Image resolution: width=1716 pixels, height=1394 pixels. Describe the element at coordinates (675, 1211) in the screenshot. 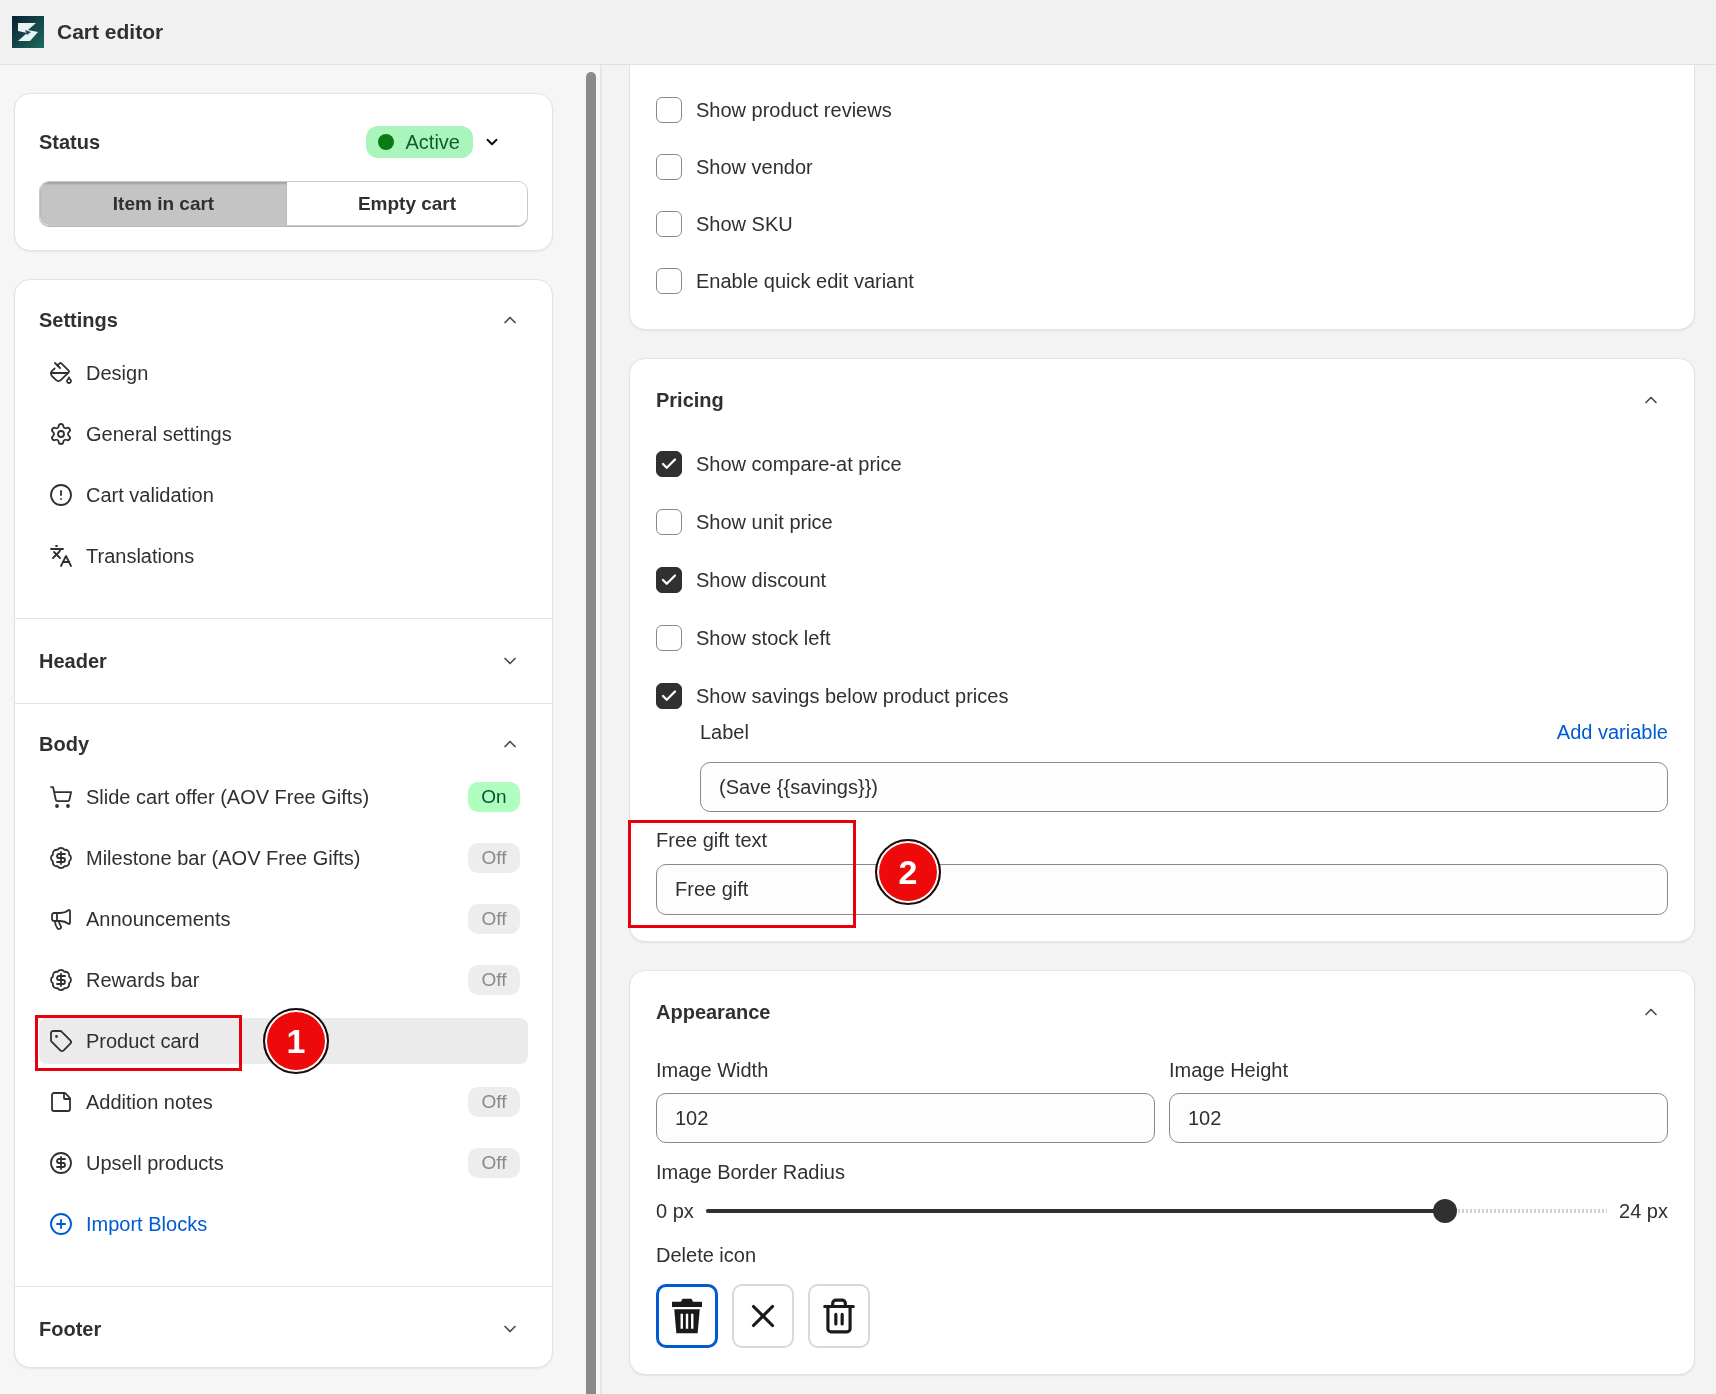

I see `slider-min-label: 0 px` at that location.